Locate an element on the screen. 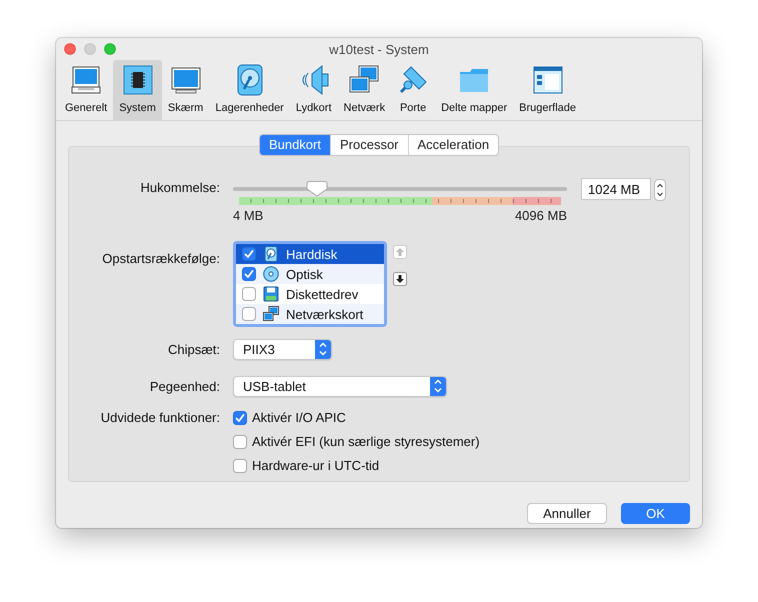 The width and height of the screenshot is (758, 602). toolbar-tab: Generelt is located at coordinates (86, 90).